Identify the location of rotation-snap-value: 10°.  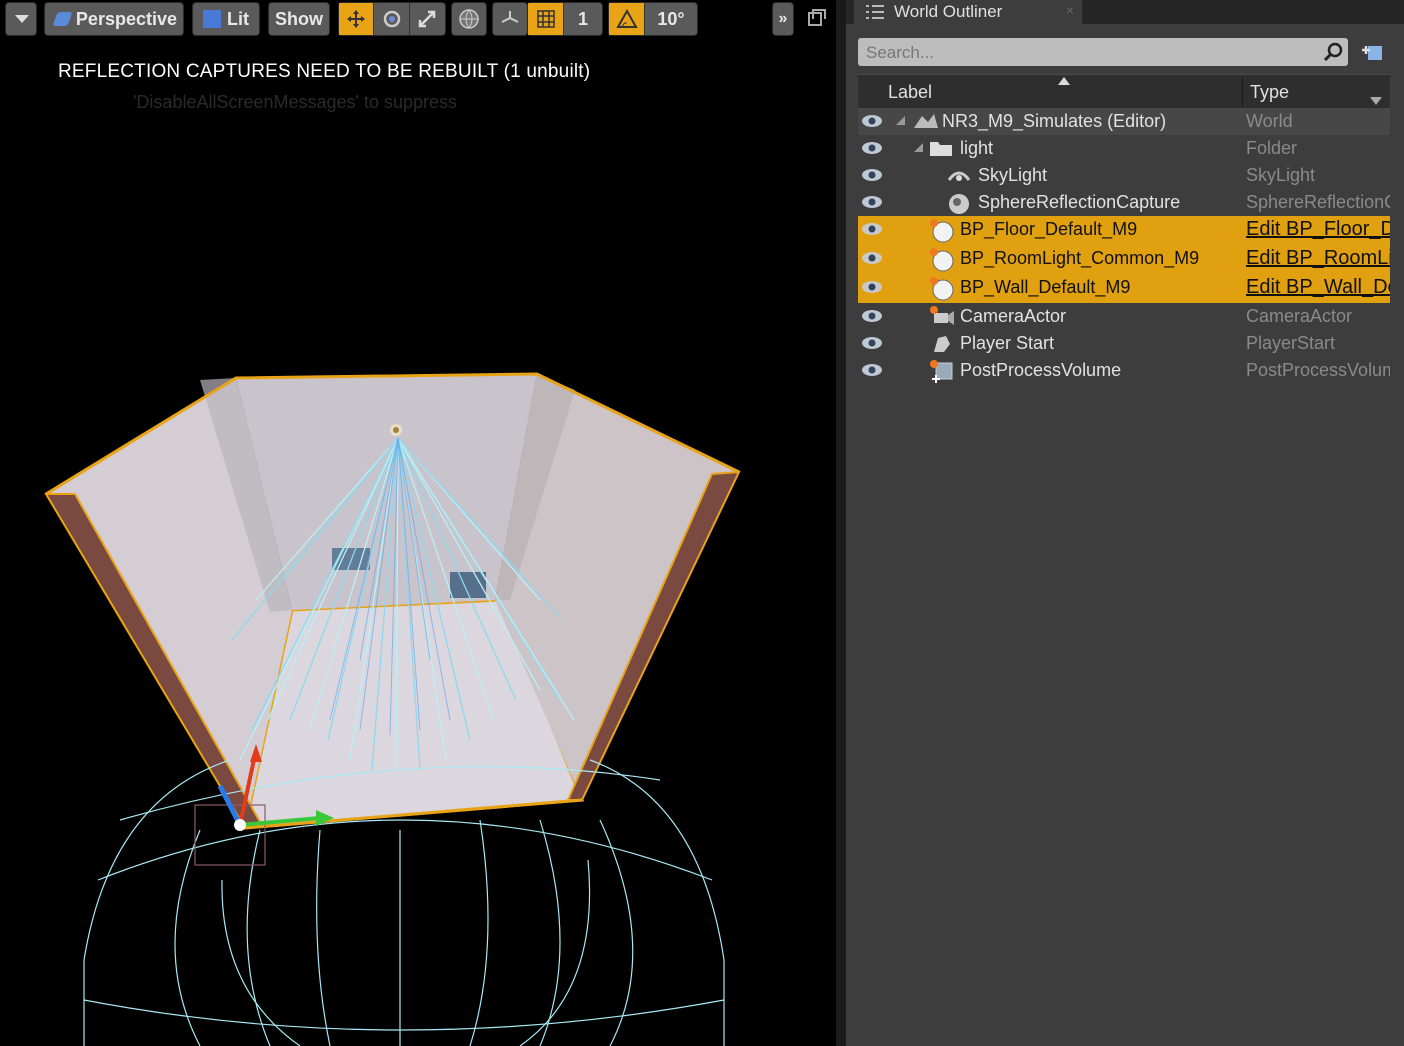
(671, 18).